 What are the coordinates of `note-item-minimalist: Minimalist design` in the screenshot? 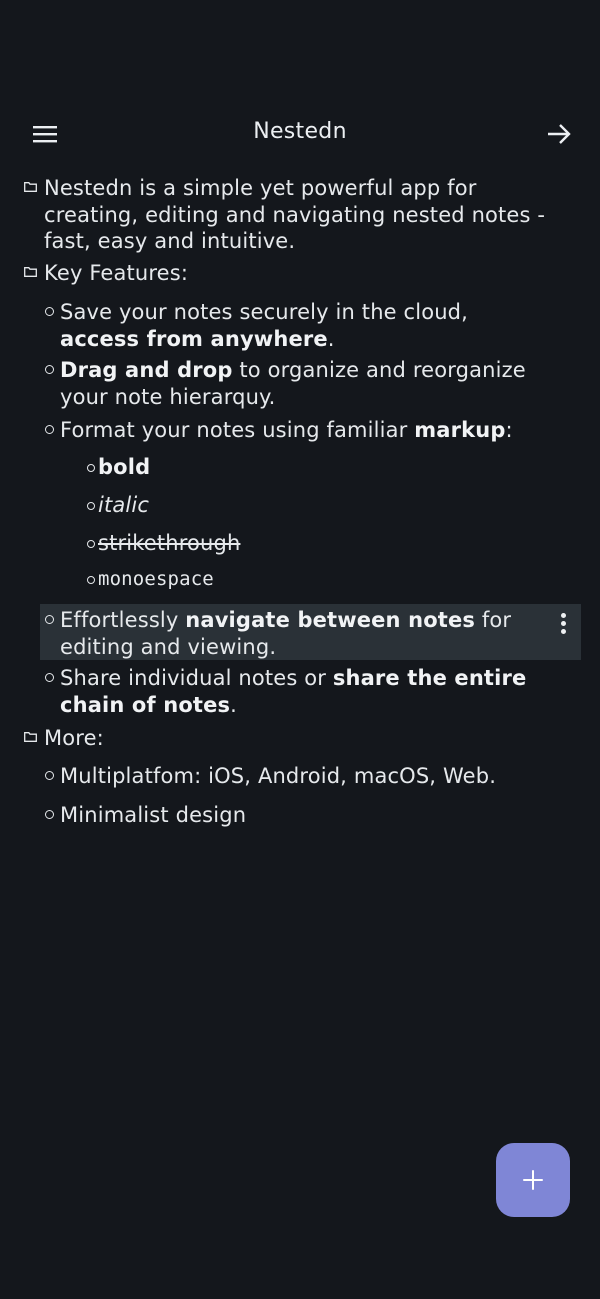 It's located at (299, 815).